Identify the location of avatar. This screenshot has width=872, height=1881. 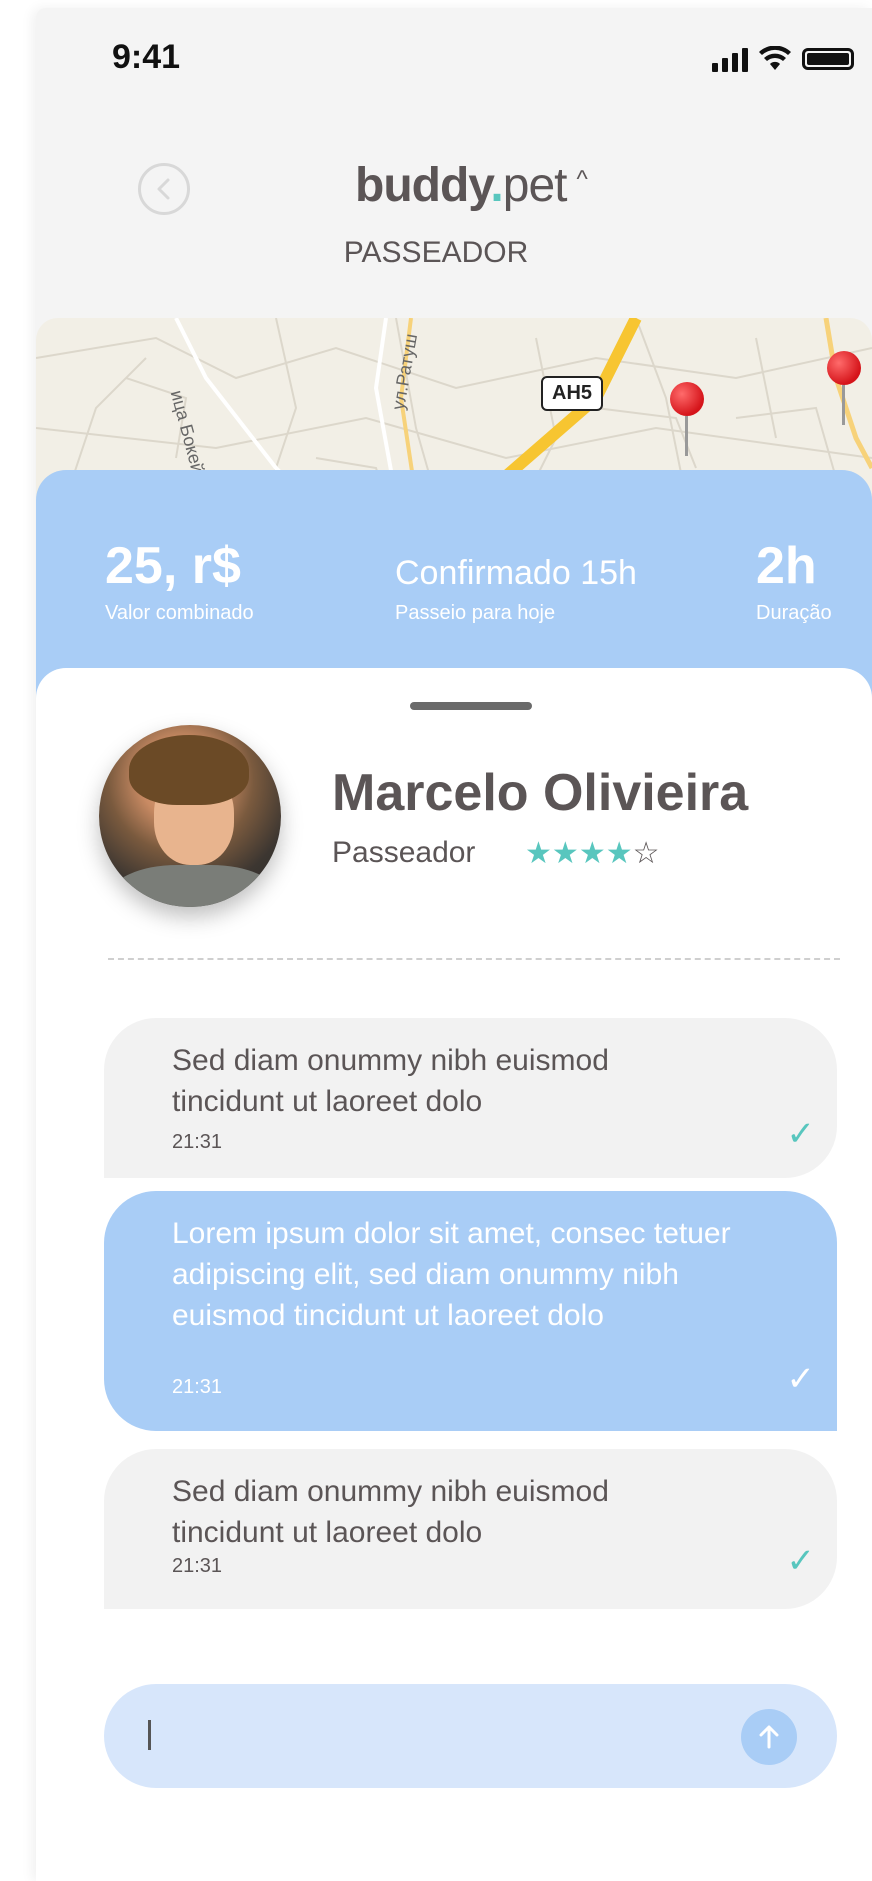
(190, 816).